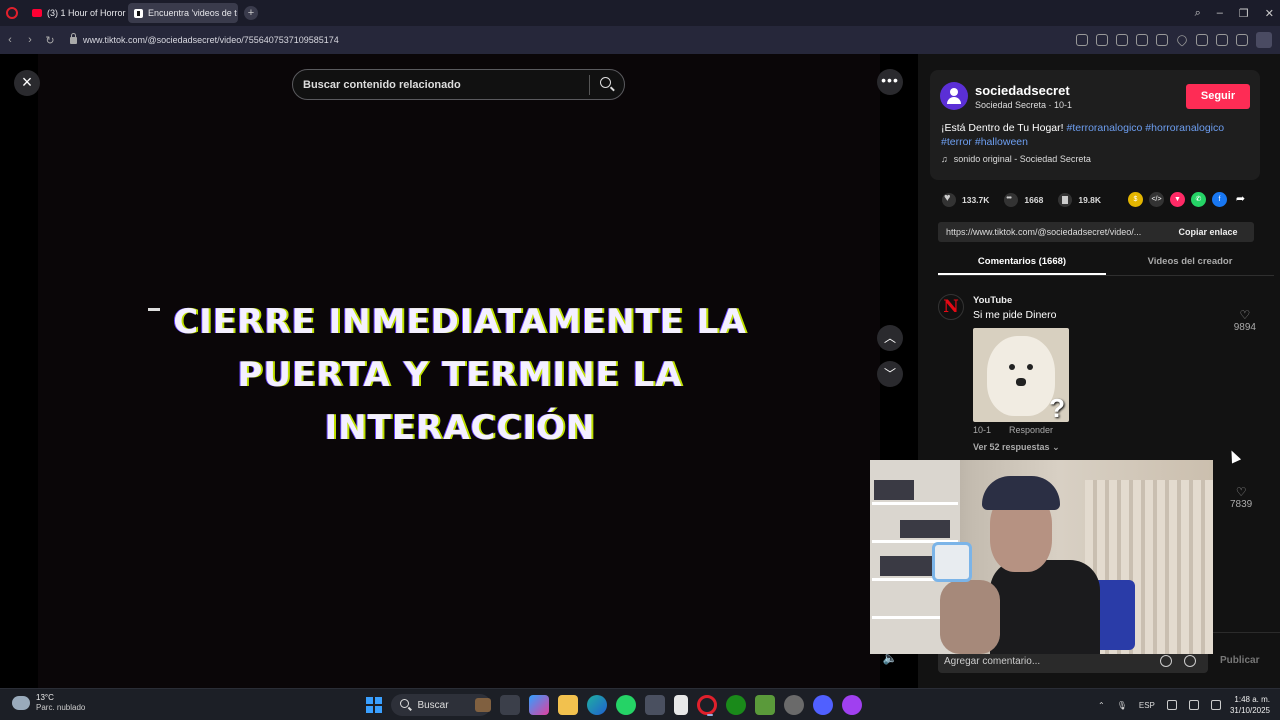 The width and height of the screenshot is (1280, 720). What do you see at coordinates (1057, 407) in the screenshot?
I see `question-mark-icon: ?` at bounding box center [1057, 407].